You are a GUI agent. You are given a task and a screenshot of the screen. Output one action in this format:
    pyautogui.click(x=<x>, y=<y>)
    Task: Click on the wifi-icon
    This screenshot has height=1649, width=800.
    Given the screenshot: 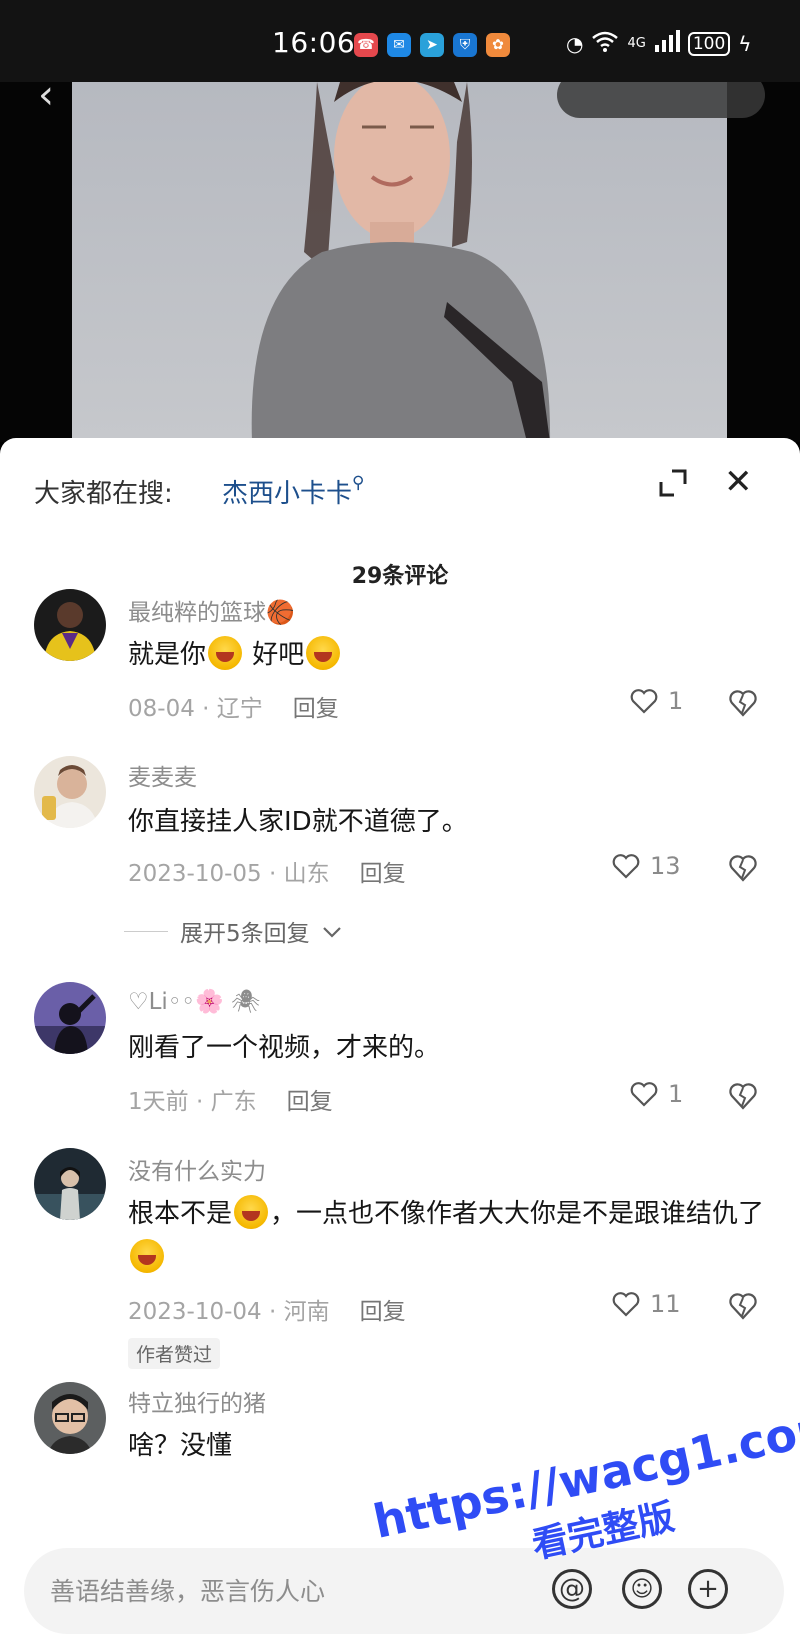 What is the action you would take?
    pyautogui.click(x=605, y=43)
    